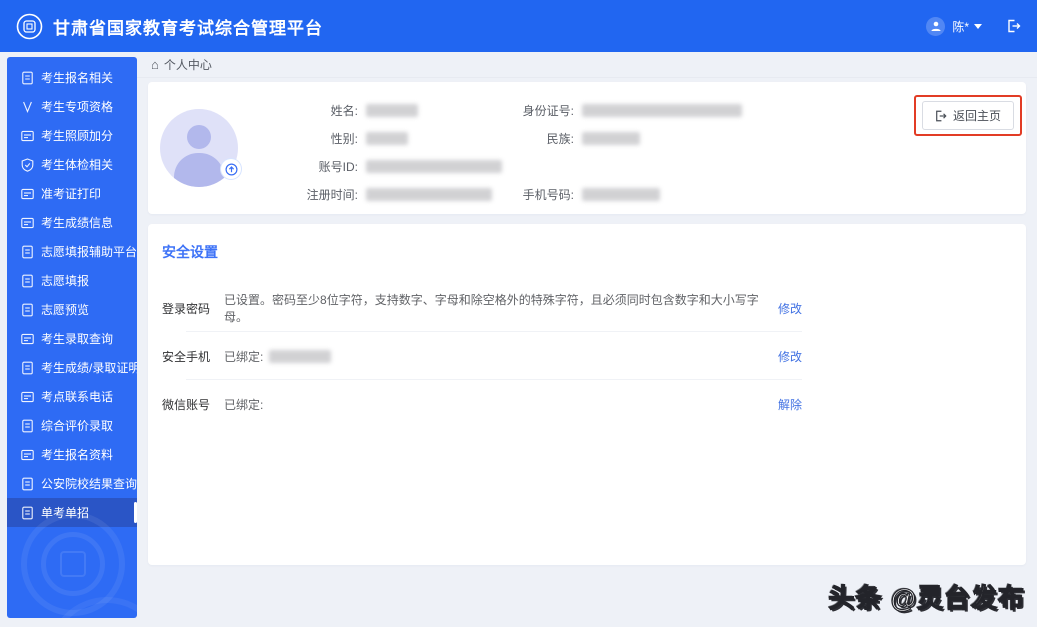  Describe the element at coordinates (231, 169) in the screenshot. I see `upload-avatar-icon` at that location.